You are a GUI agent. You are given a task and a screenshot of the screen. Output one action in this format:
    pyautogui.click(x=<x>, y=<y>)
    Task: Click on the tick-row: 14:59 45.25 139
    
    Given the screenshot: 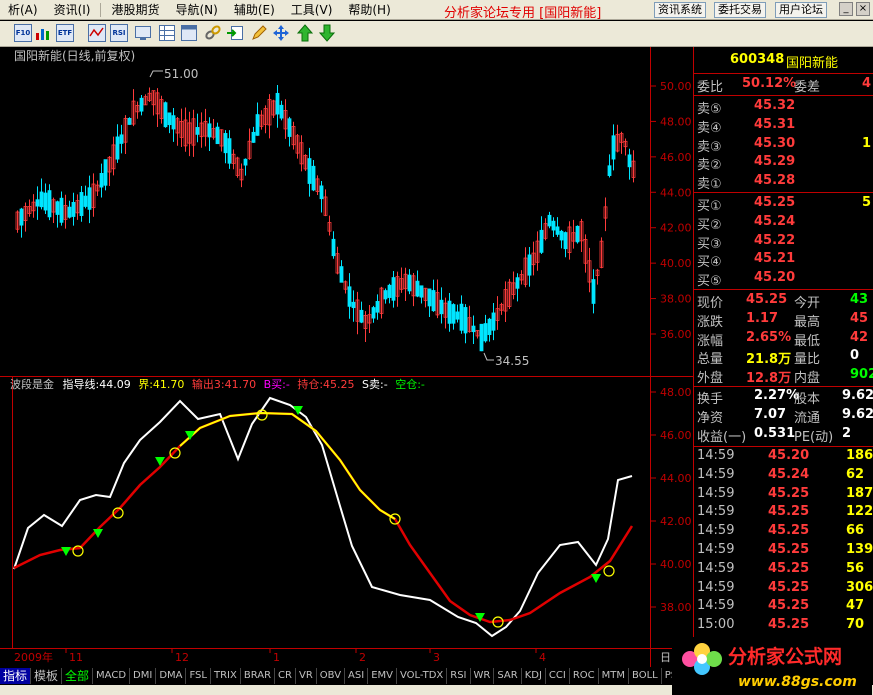 What is the action you would take?
    pyautogui.click(x=783, y=551)
    